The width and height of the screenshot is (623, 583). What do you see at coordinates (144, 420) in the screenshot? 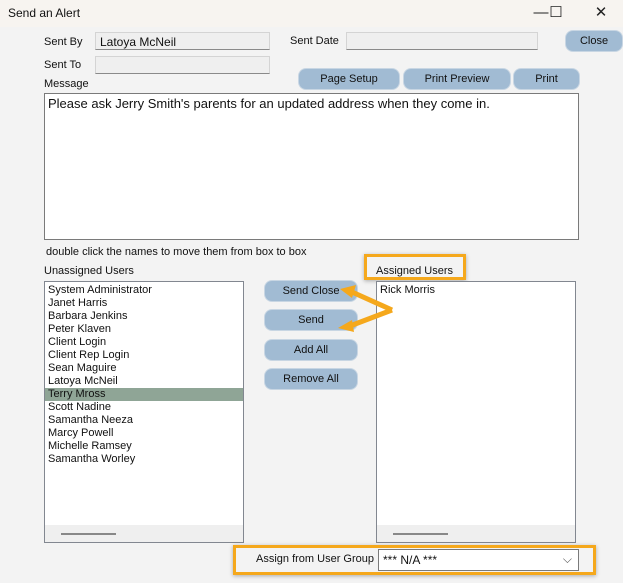
I see `list-item: Samantha Neeza` at bounding box center [144, 420].